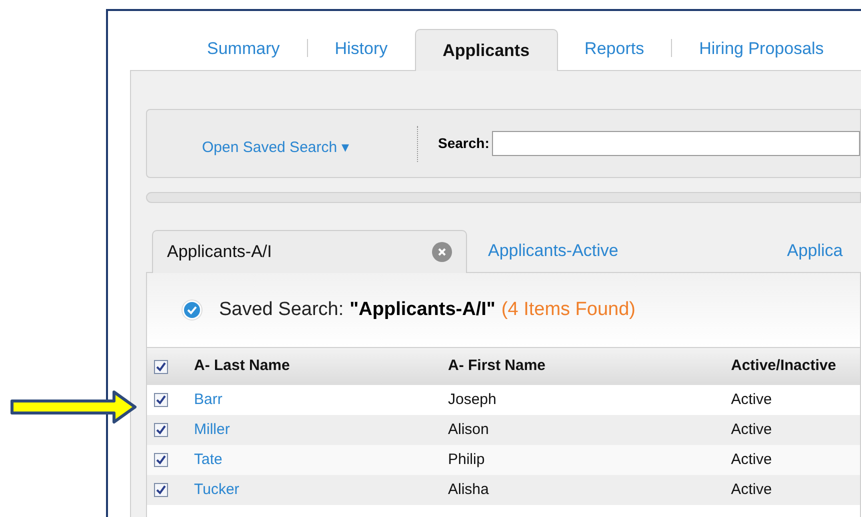  I want to click on table-cell-text: Joseph, so click(473, 400).